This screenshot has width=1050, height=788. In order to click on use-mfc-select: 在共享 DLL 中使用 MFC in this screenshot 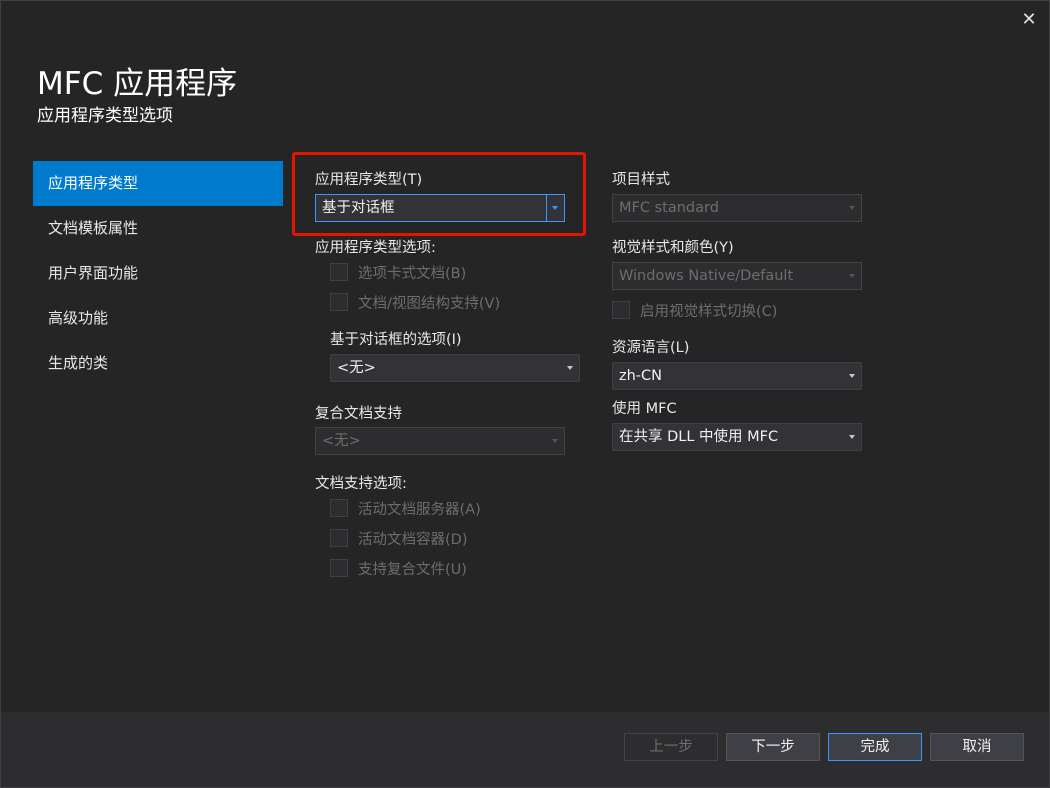, I will do `click(737, 437)`.